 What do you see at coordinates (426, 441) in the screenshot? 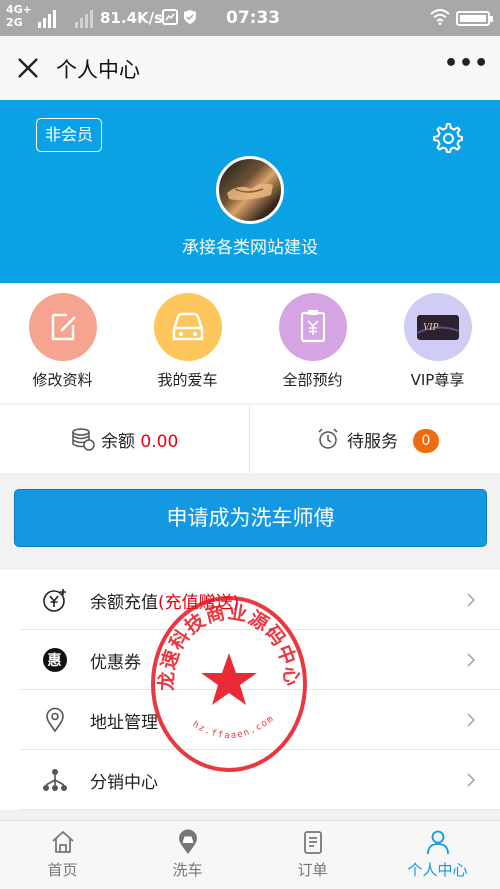
I see `pending-count-badge: 0` at bounding box center [426, 441].